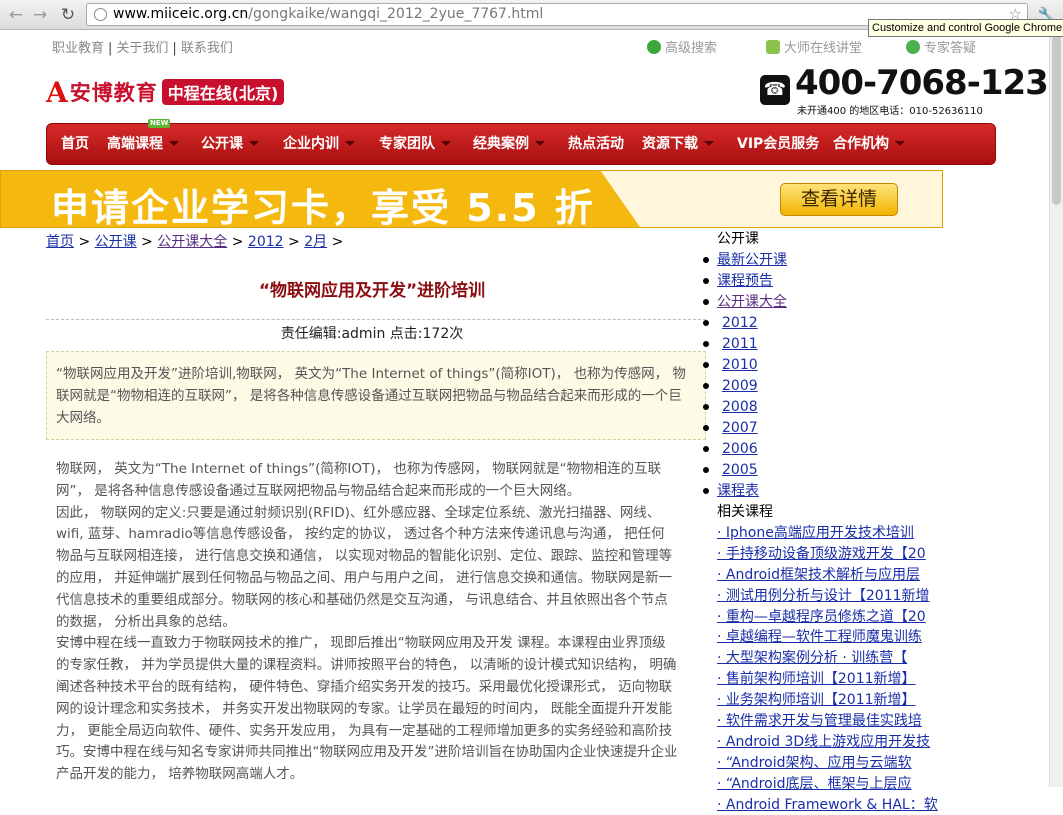 This screenshot has height=815, width=1063. Describe the element at coordinates (823, 742) in the screenshot. I see `related-link: · Android 3D线上游戏应用开发技` at that location.